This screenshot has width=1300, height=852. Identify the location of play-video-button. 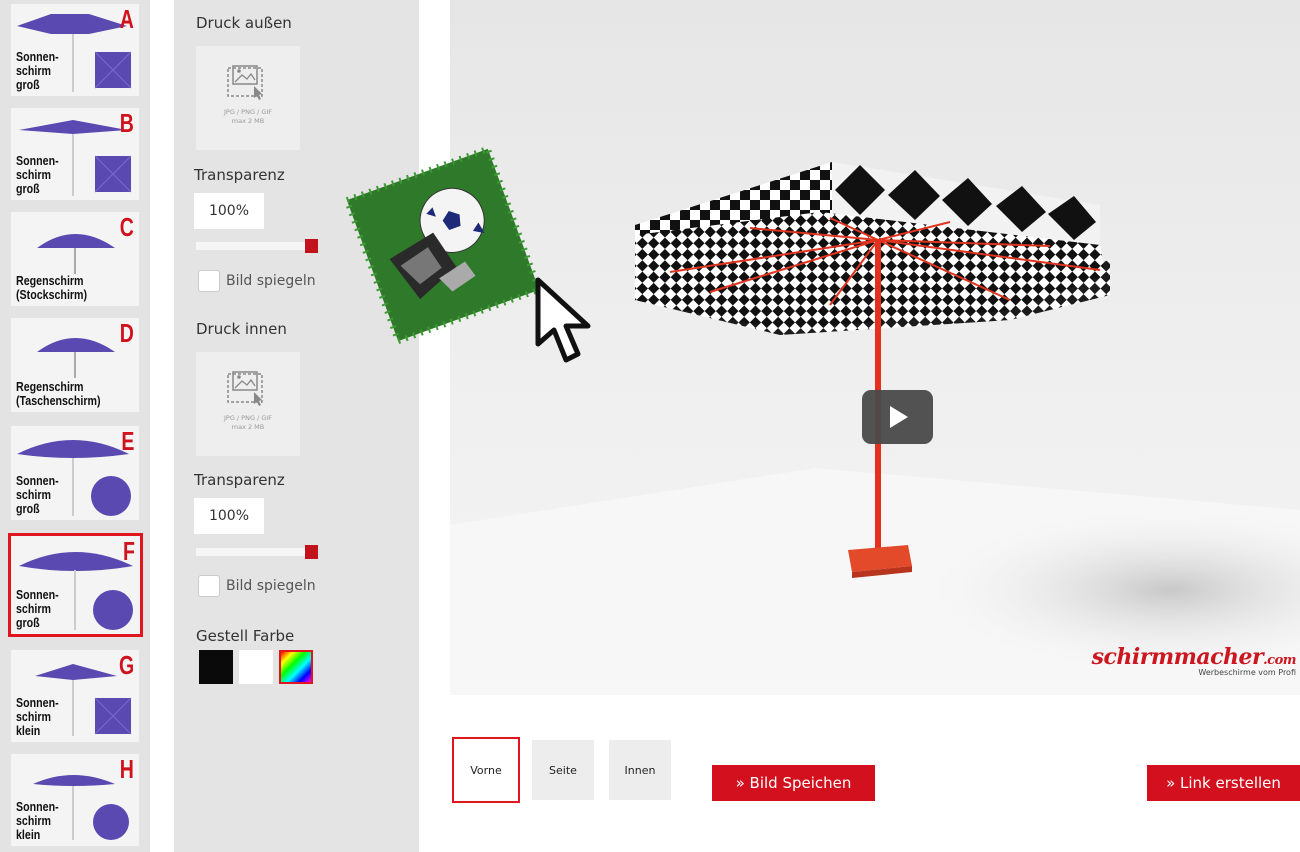
(897, 417).